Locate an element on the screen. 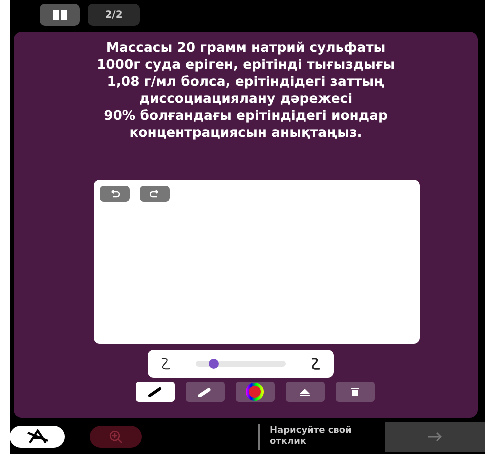 This screenshot has height=454, width=485. color-wheel-icon is located at coordinates (255, 392).